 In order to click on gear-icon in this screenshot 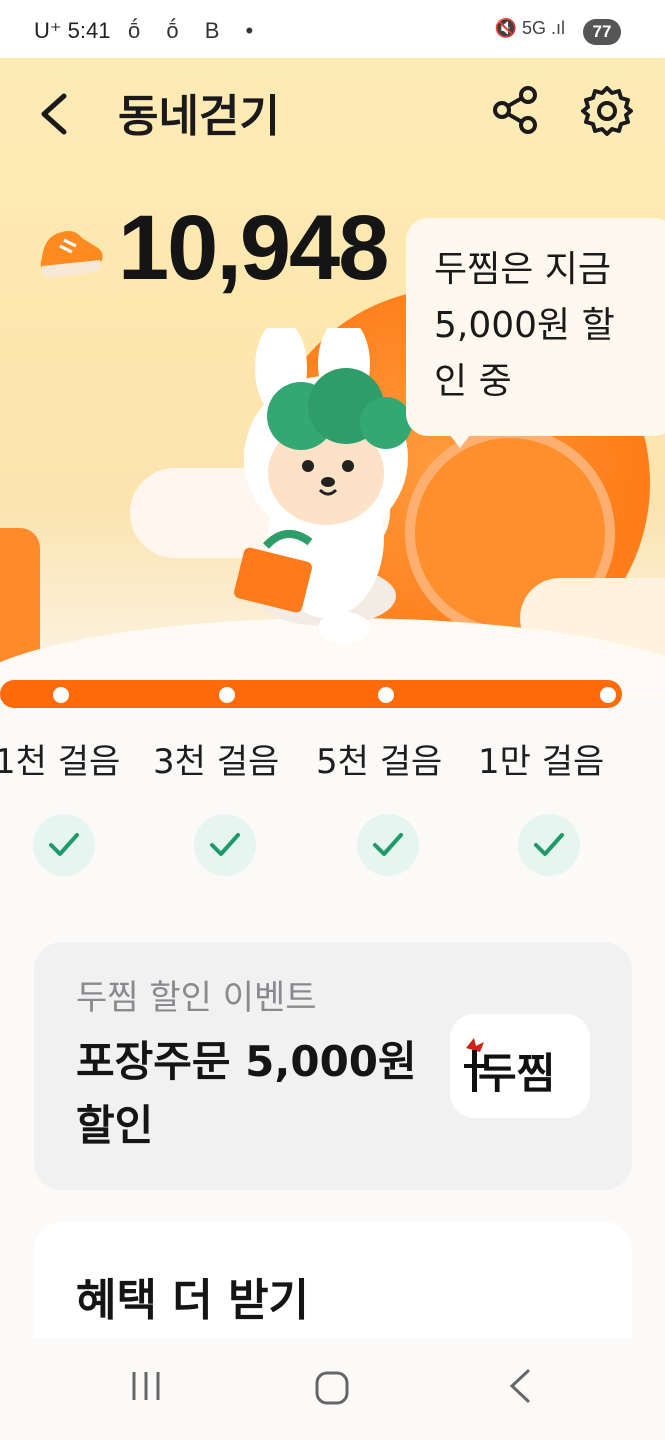, I will do `click(607, 111)`.